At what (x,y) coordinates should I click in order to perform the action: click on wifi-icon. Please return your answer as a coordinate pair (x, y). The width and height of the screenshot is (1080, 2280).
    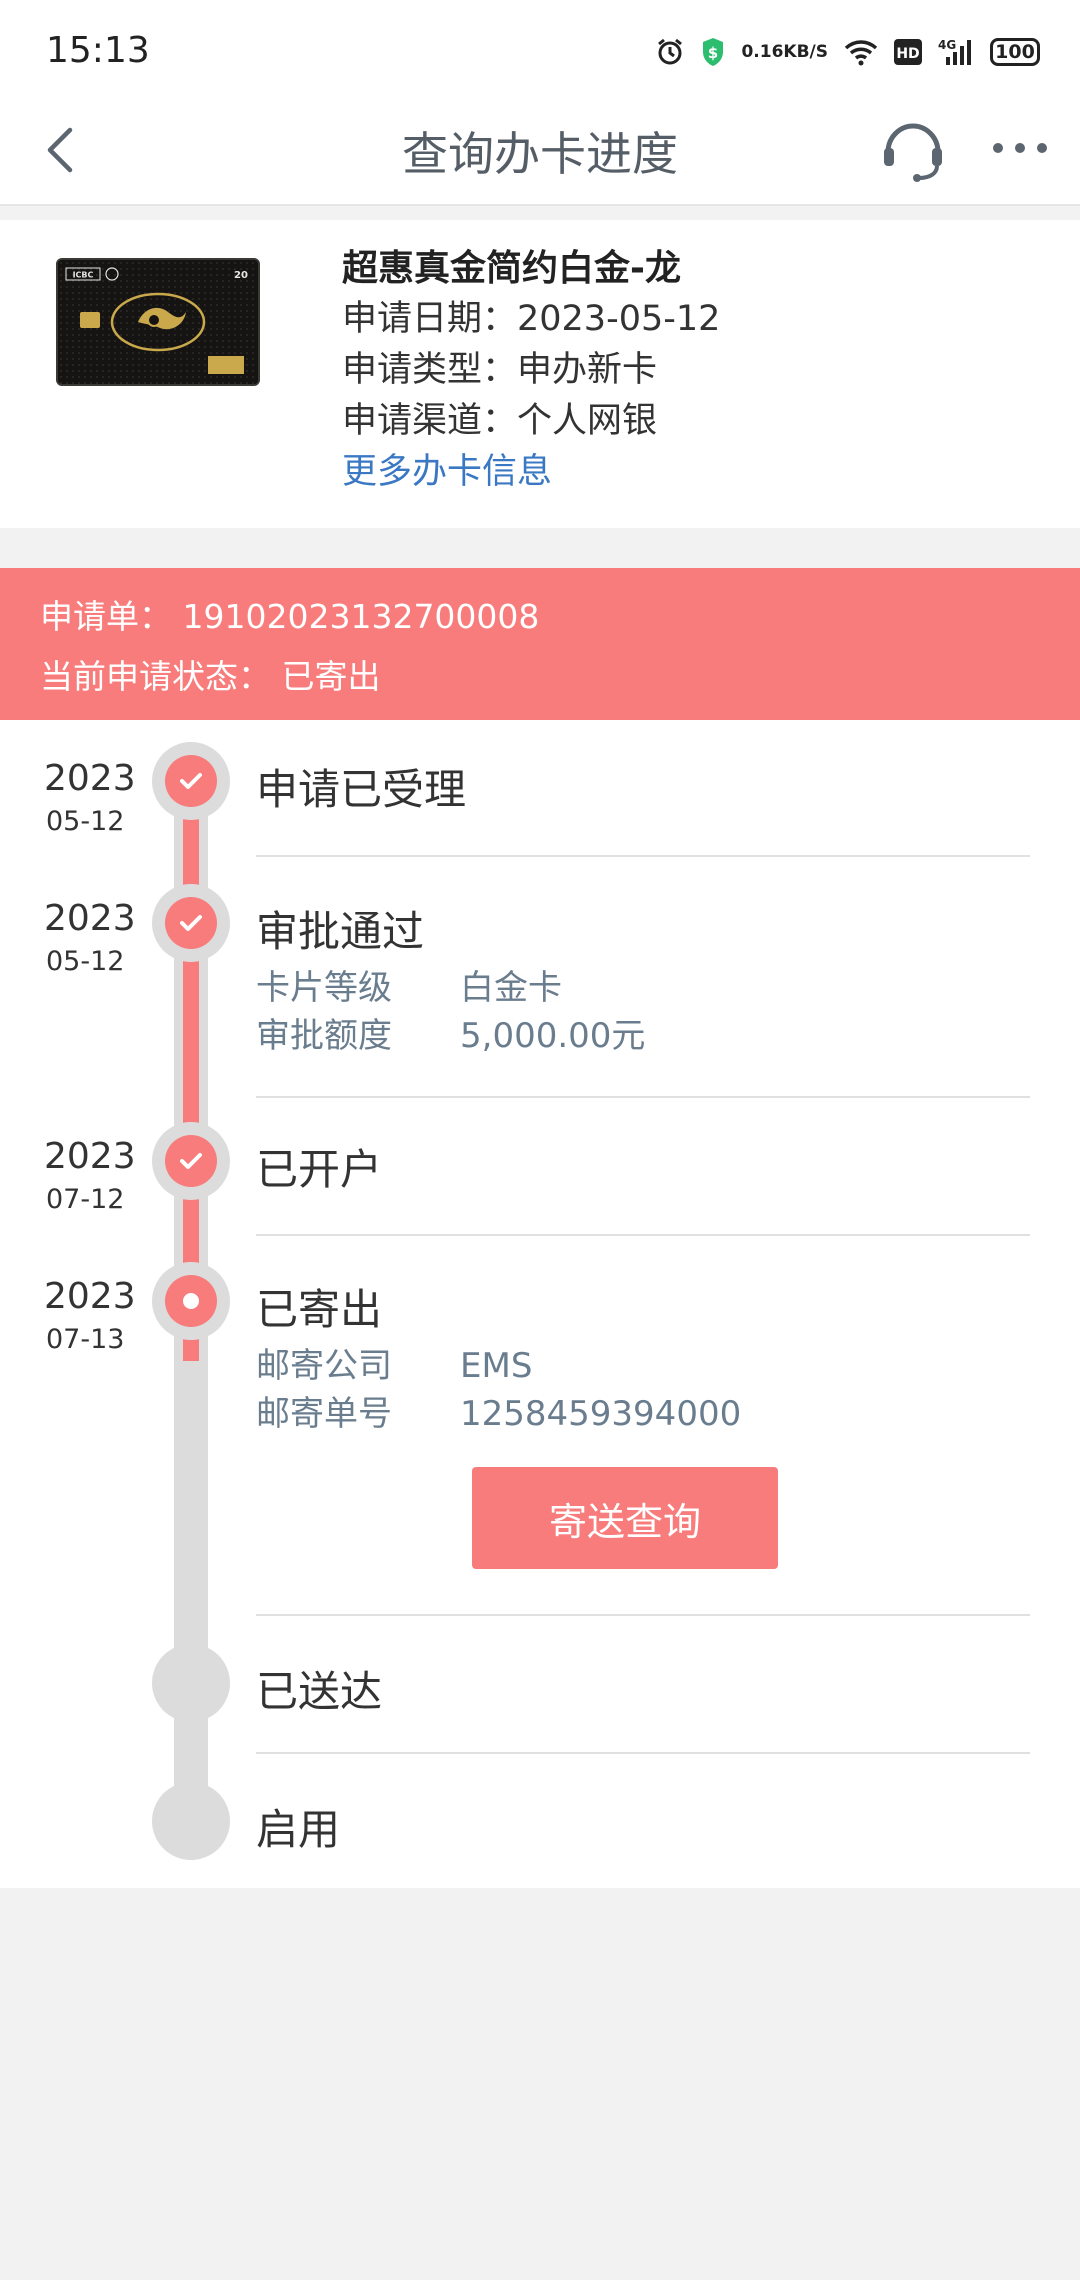
    Looking at the image, I should click on (861, 52).